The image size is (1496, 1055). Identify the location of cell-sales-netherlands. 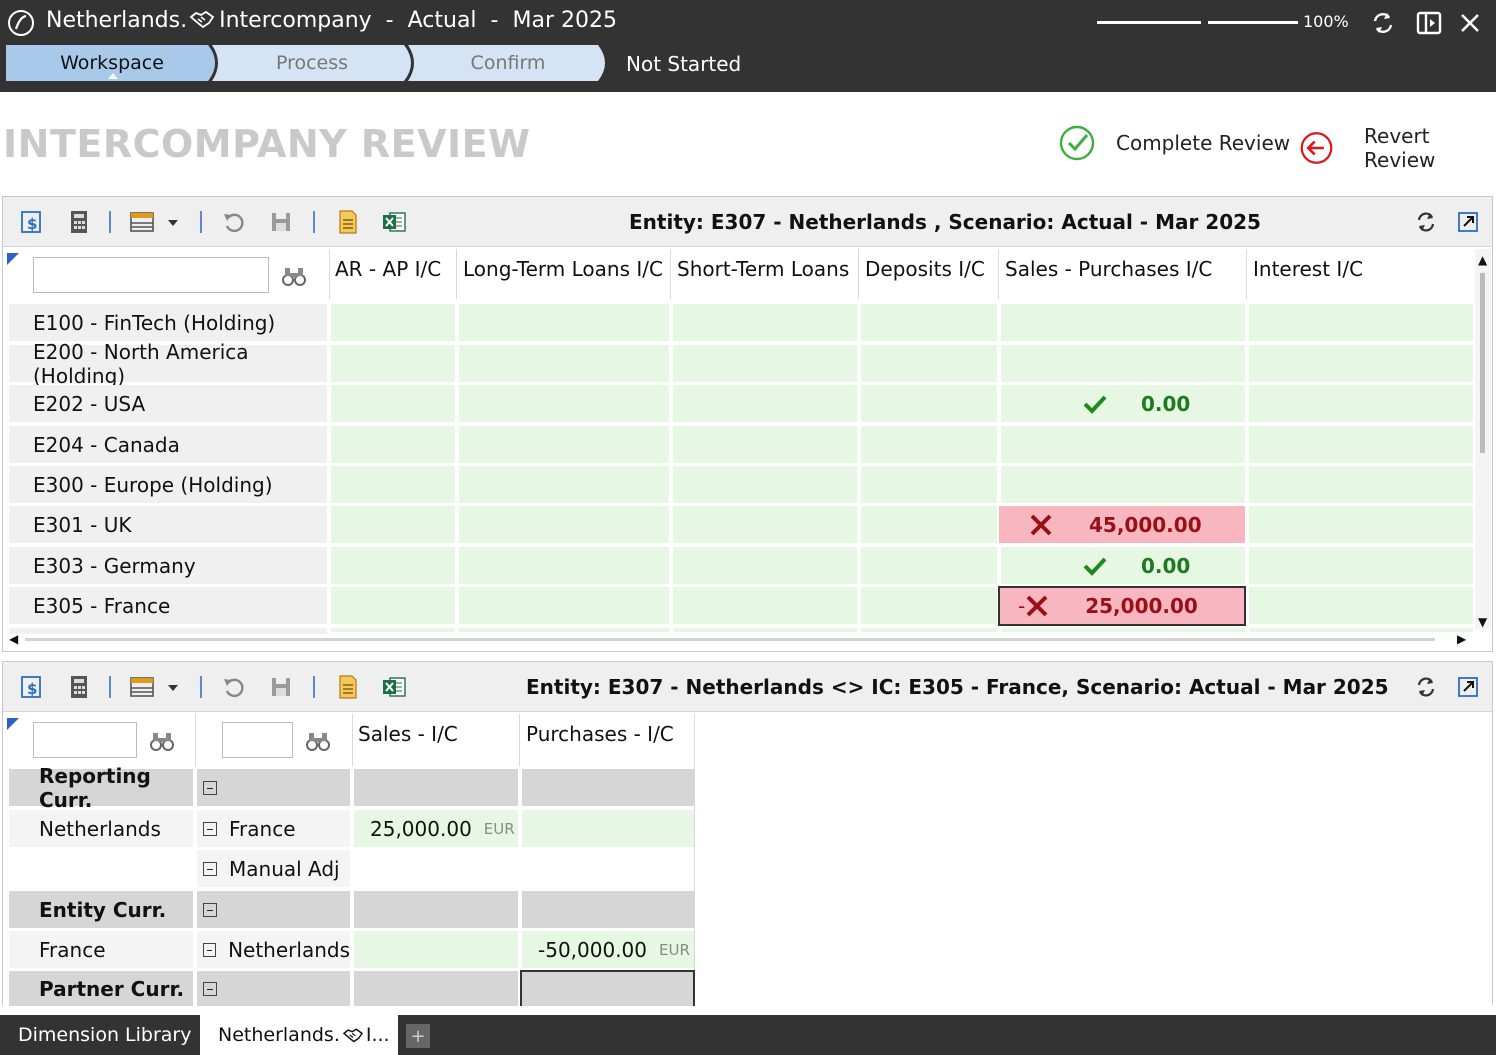
(436, 949).